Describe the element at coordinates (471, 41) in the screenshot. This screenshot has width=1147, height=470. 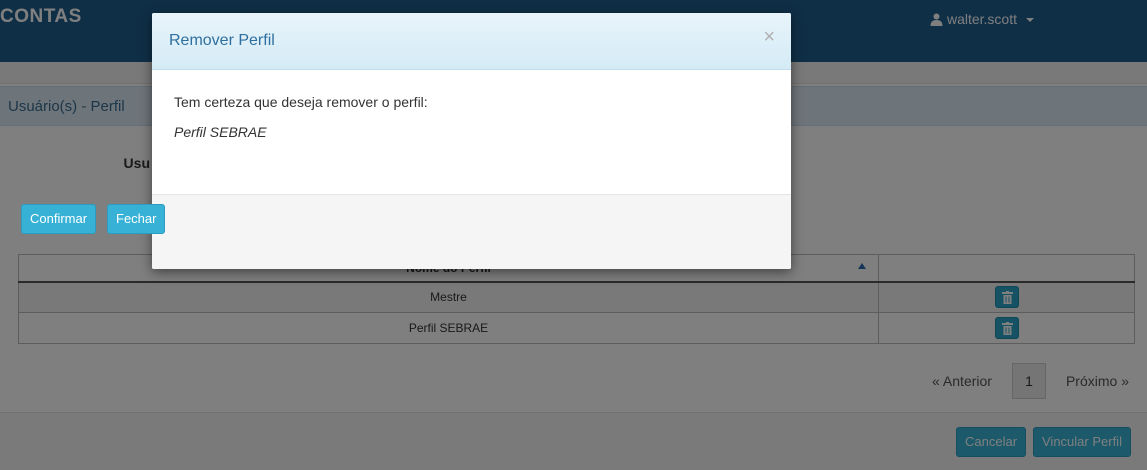
I see `modal-header: Remover Perfil ×` at that location.